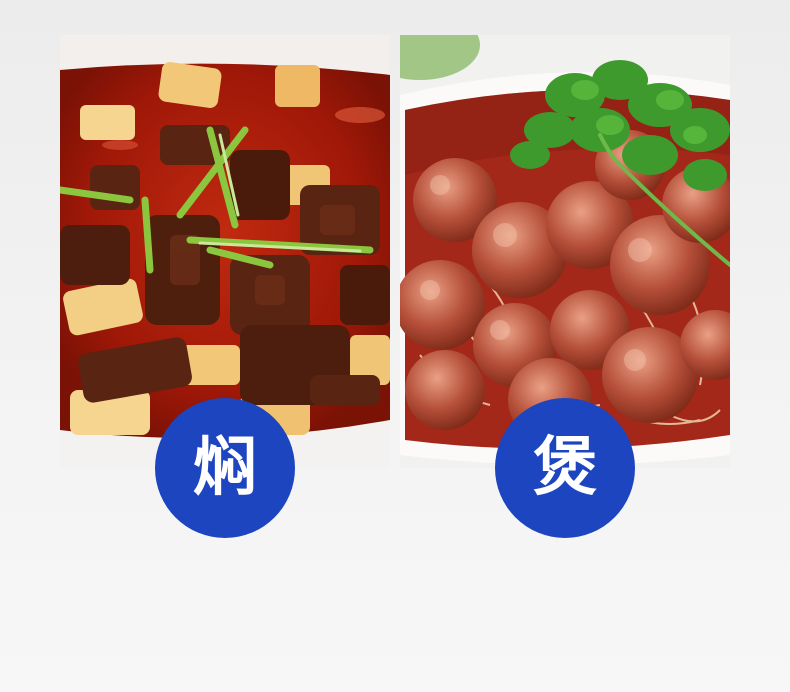 This screenshot has height=692, width=790. I want to click on braise-badge: 焖, so click(225, 468).